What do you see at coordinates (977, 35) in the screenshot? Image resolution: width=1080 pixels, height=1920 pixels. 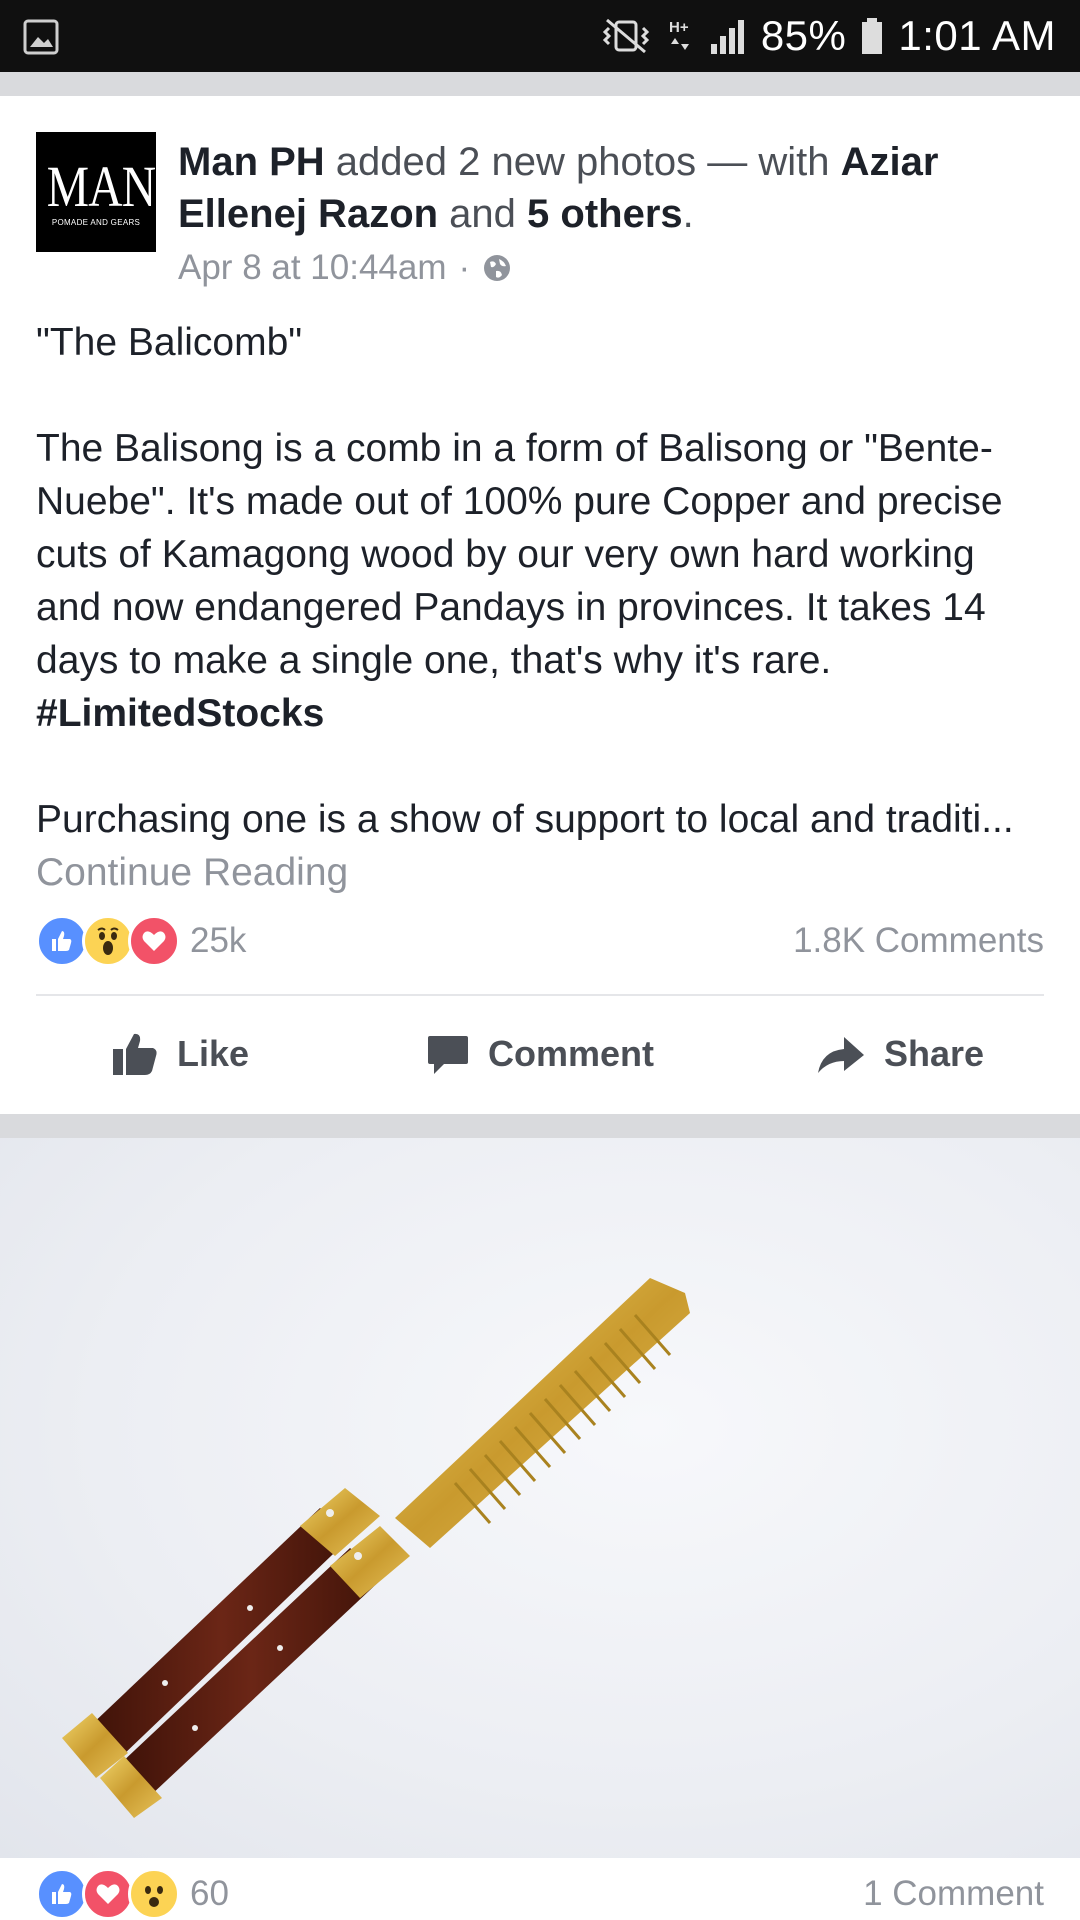 I see `clock: 1:01 AM` at bounding box center [977, 35].